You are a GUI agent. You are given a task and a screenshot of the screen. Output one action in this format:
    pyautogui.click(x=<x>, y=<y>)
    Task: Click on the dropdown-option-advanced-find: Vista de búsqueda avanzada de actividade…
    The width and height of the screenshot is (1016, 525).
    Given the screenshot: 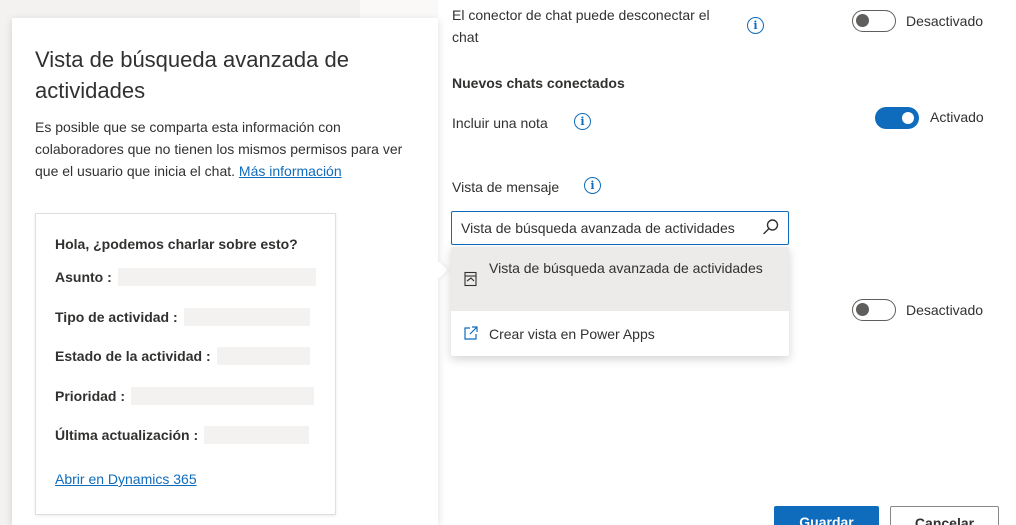 What is the action you would take?
    pyautogui.click(x=620, y=279)
    